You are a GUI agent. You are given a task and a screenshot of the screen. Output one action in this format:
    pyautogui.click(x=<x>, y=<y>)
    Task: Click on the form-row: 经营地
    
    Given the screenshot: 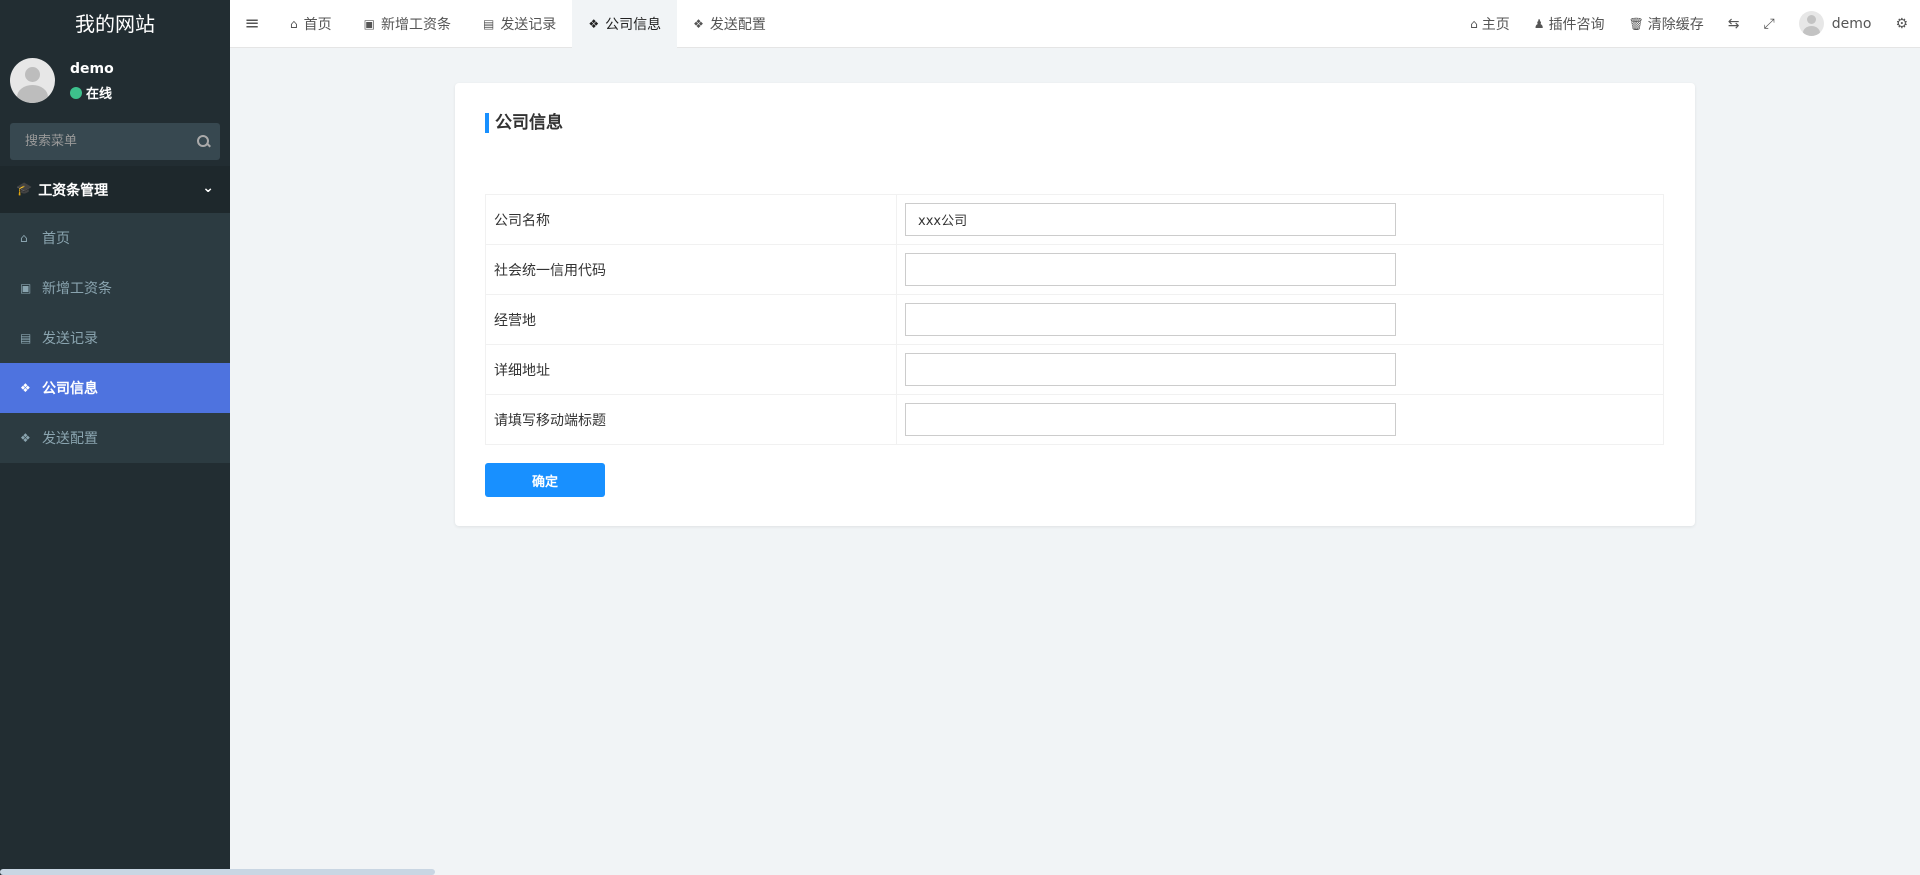 What is the action you would take?
    pyautogui.click(x=1074, y=319)
    